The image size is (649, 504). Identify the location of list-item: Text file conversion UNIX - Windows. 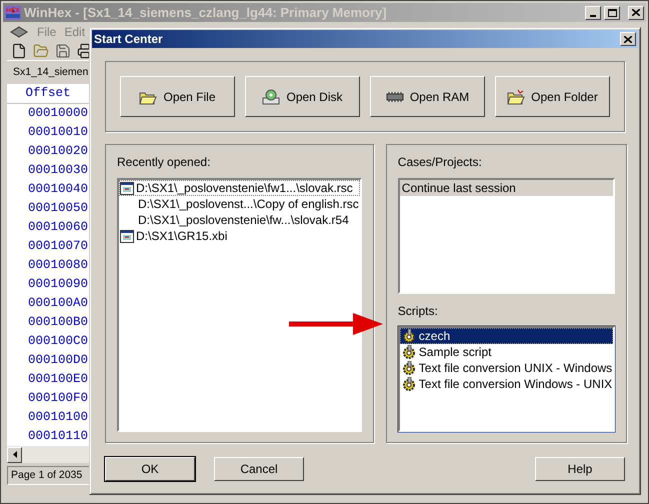
(507, 368).